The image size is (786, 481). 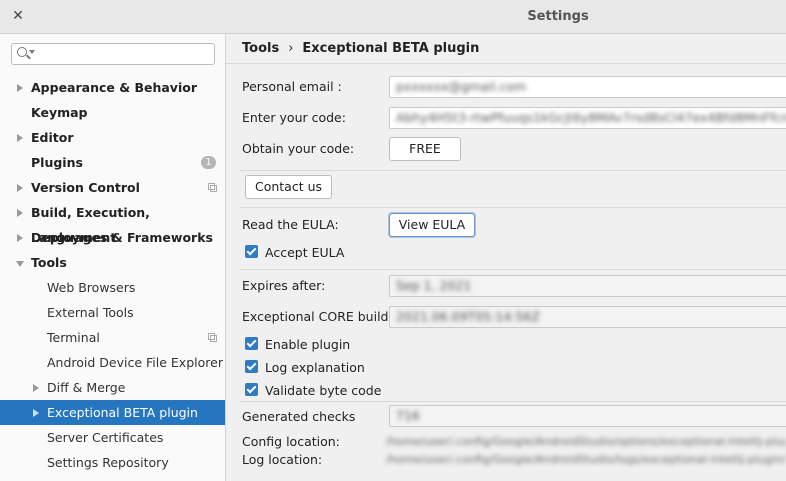 What do you see at coordinates (291, 441) in the screenshot?
I see `config-location-label: Config location:` at bounding box center [291, 441].